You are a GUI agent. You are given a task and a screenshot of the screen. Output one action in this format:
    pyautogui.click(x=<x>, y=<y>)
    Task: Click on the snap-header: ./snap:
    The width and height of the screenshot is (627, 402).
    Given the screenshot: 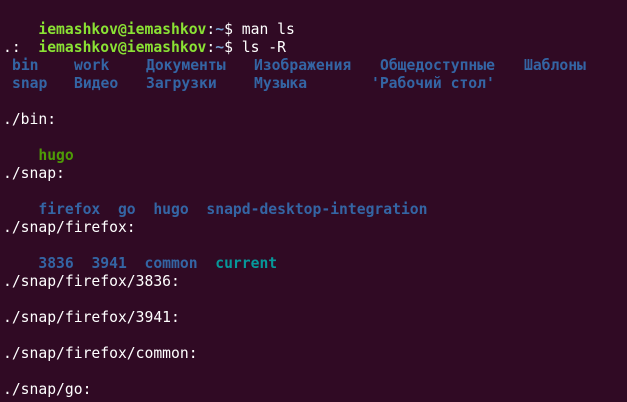 What is the action you would take?
    pyautogui.click(x=34, y=173)
    